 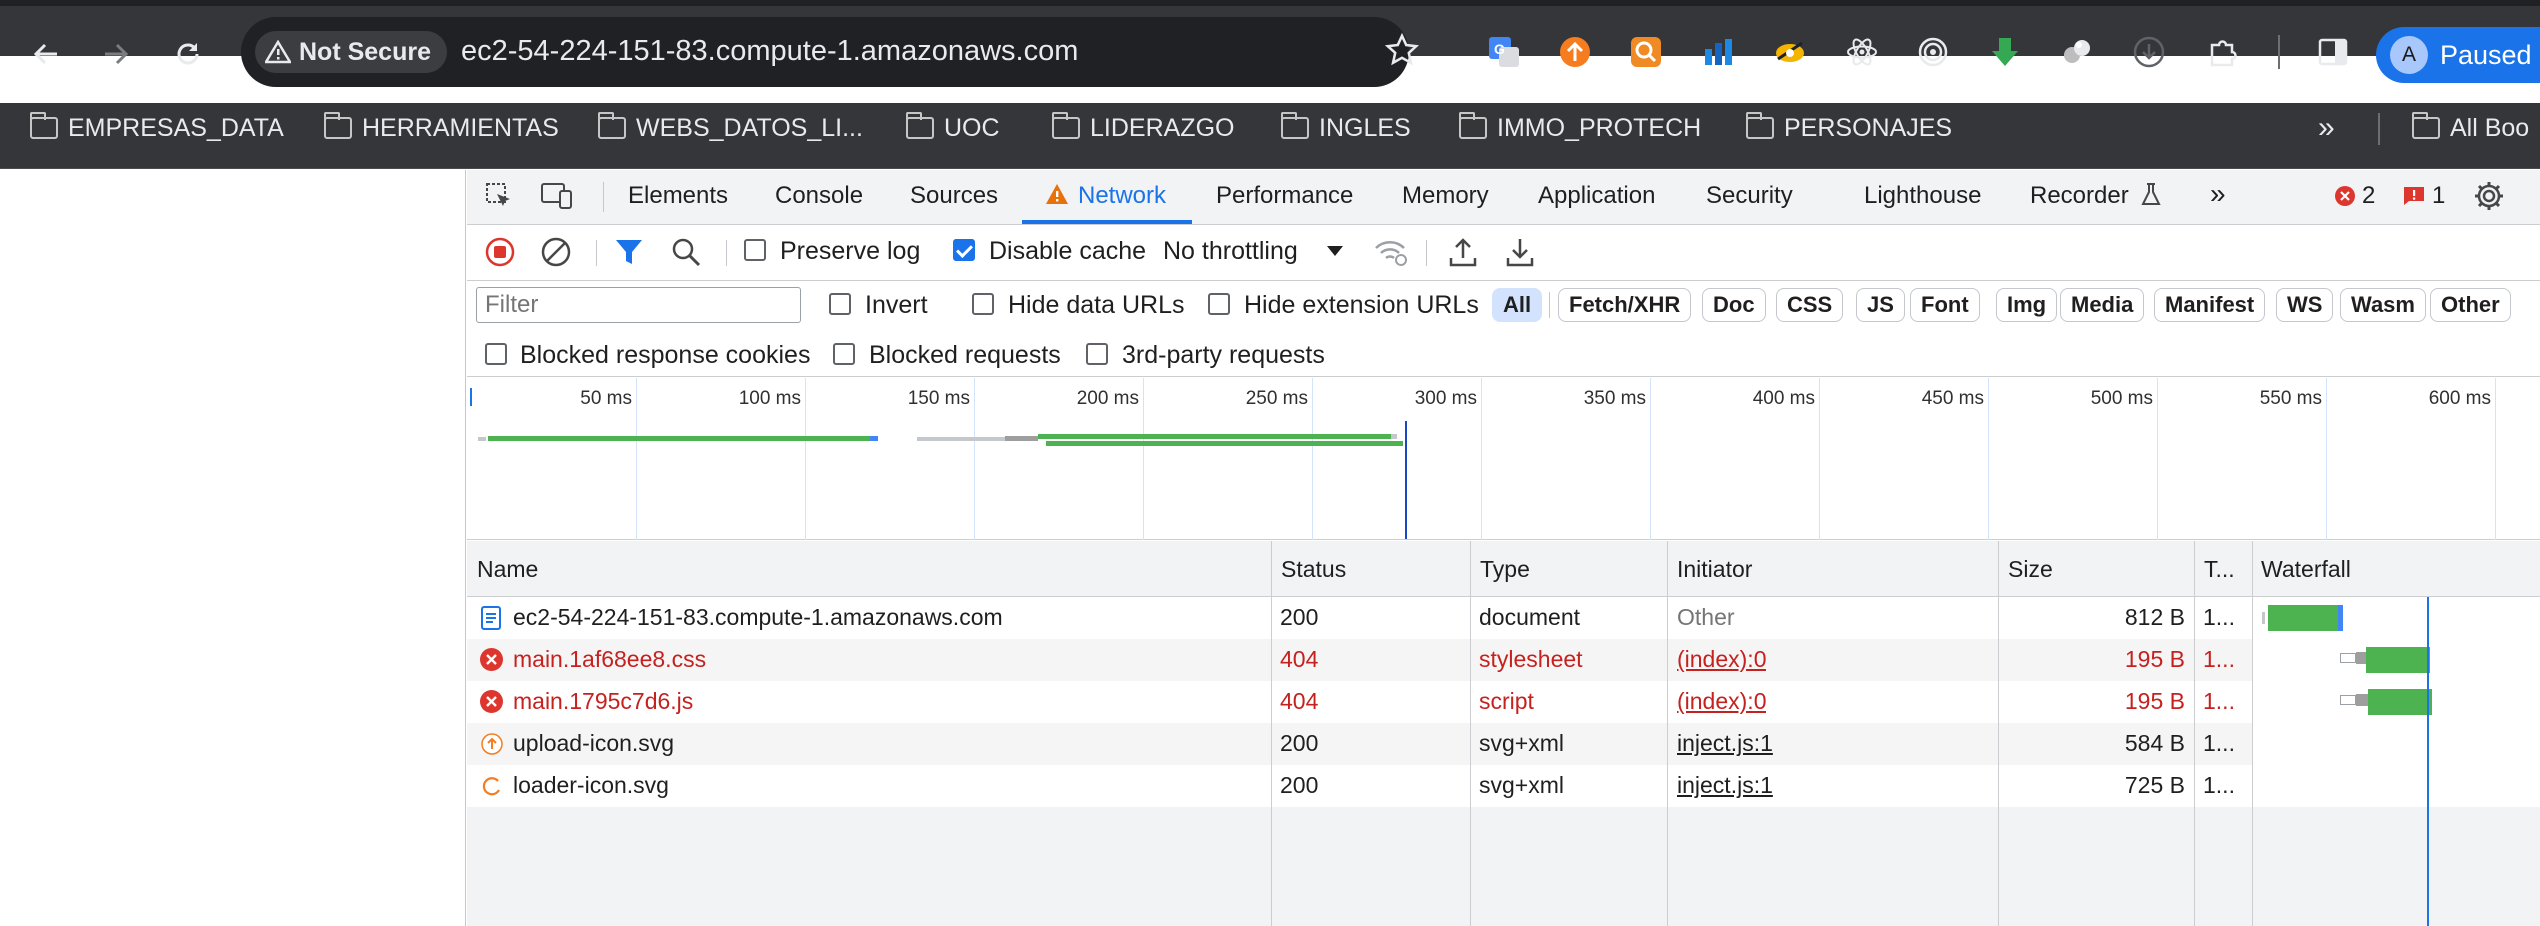 What do you see at coordinates (557, 198) in the screenshot?
I see `device-toolbar-icon` at bounding box center [557, 198].